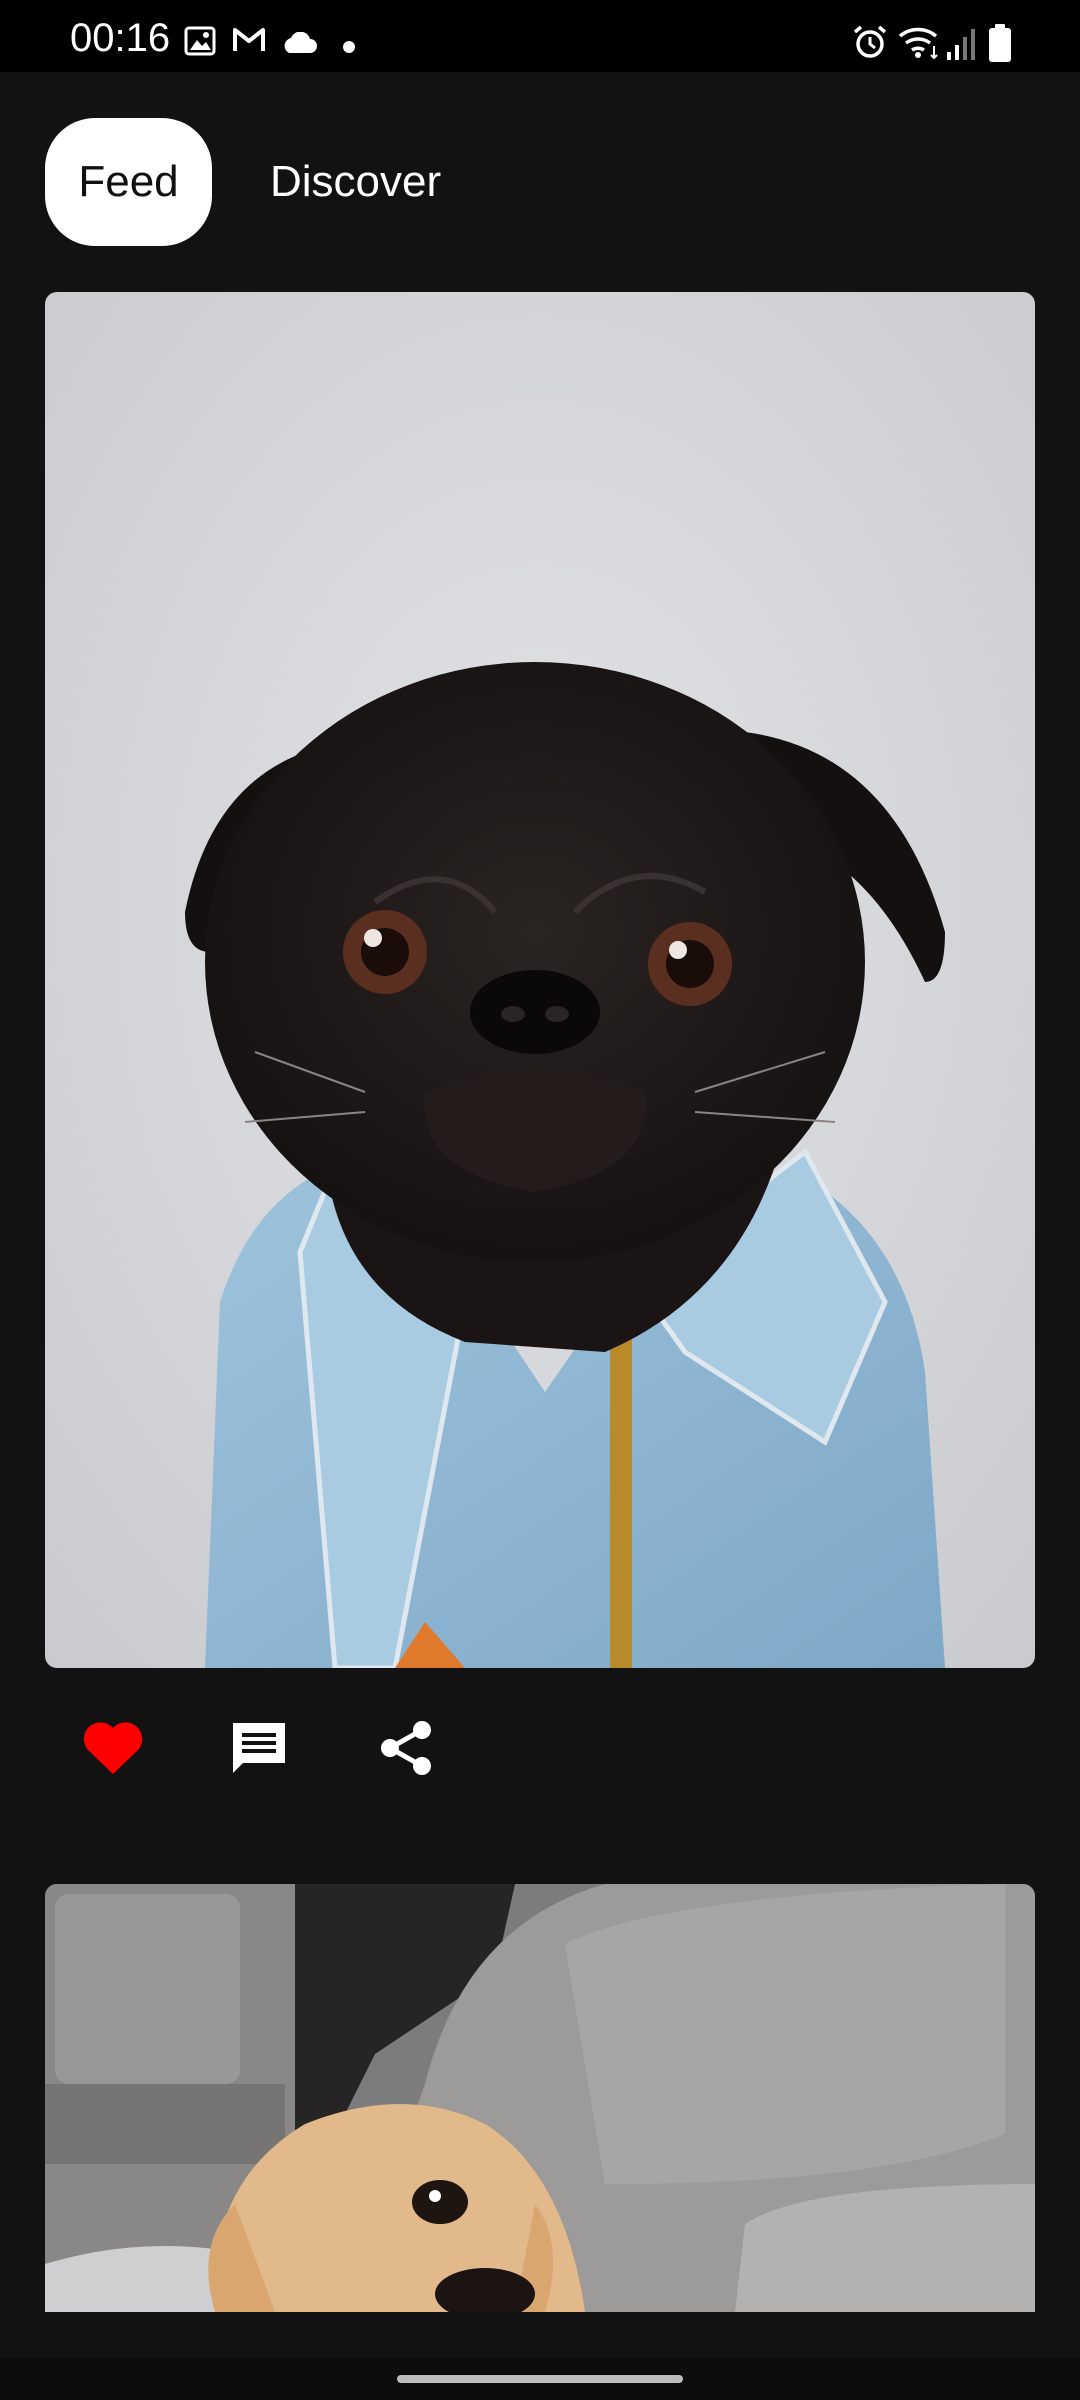  What do you see at coordinates (249, 42) in the screenshot?
I see `gmail-icon` at bounding box center [249, 42].